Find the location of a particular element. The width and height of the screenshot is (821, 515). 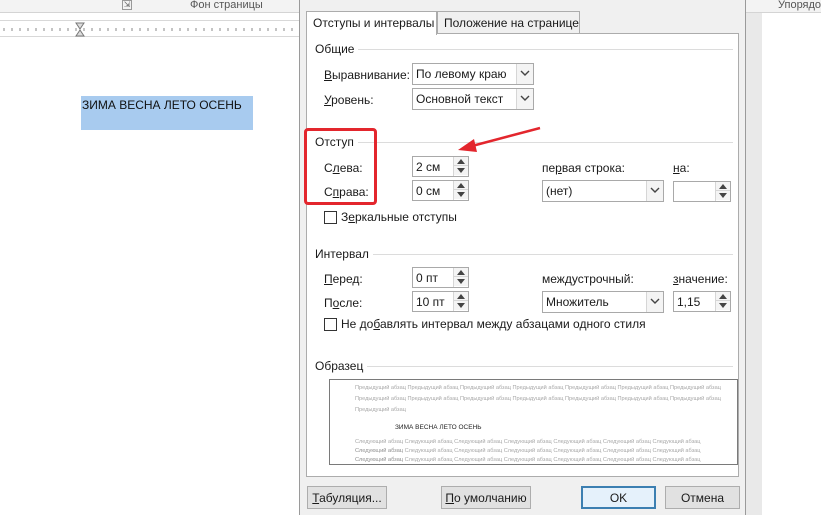

first-line-by-spinner is located at coordinates (702, 191).